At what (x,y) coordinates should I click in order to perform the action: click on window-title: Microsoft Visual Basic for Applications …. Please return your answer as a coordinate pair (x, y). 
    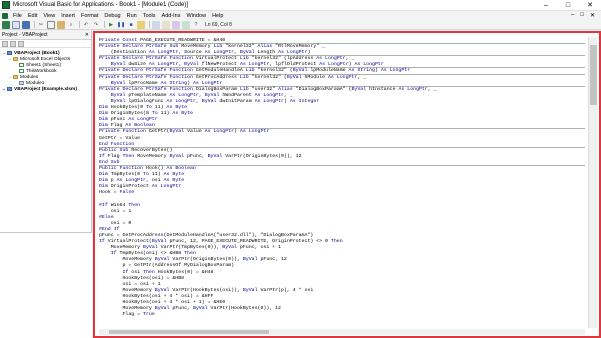
    Looking at the image, I should click on (100, 5).